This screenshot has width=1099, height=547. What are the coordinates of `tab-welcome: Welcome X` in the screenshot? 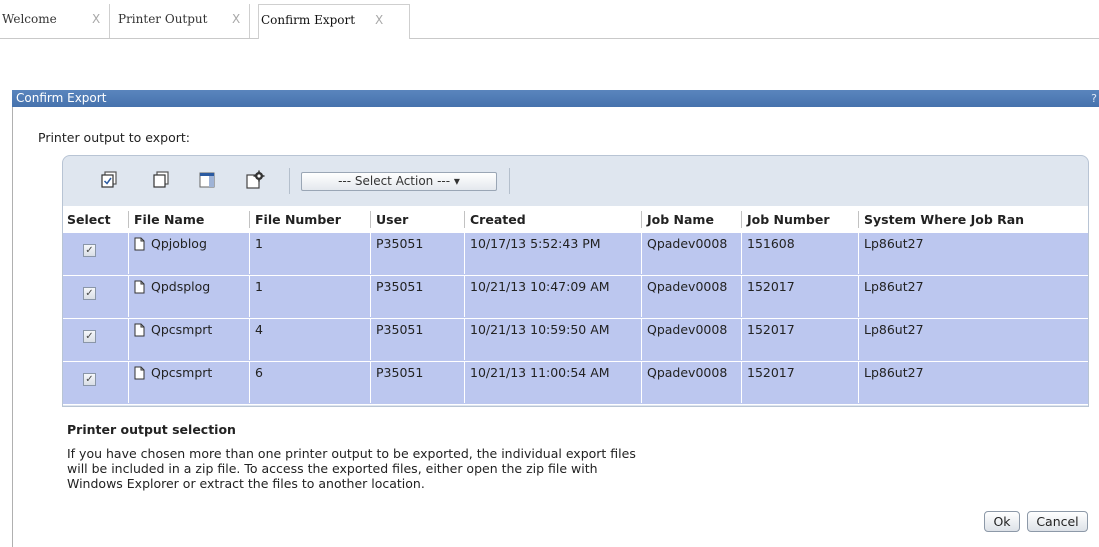 It's located at (55, 21).